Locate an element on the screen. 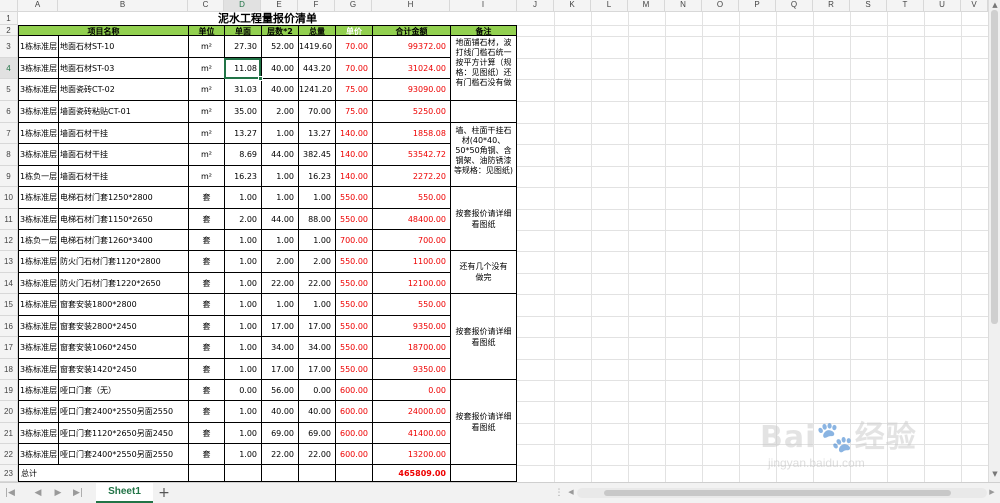  cell-total-qty: 1241.20 is located at coordinates (316, 90).